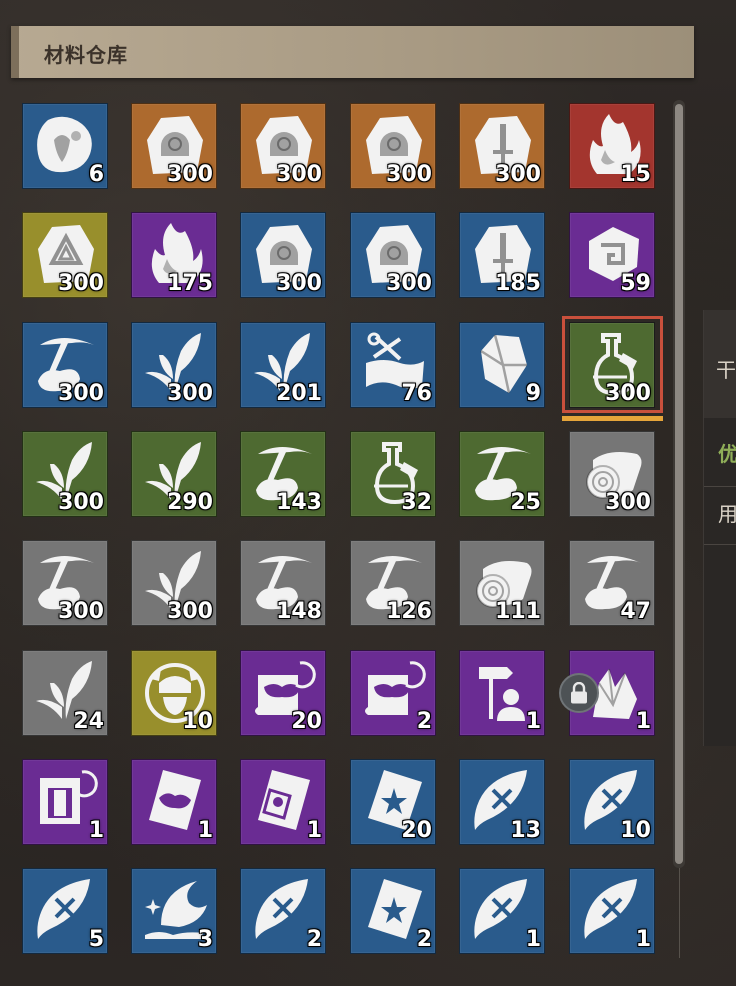  I want to click on padlock-glyph, so click(579, 693).